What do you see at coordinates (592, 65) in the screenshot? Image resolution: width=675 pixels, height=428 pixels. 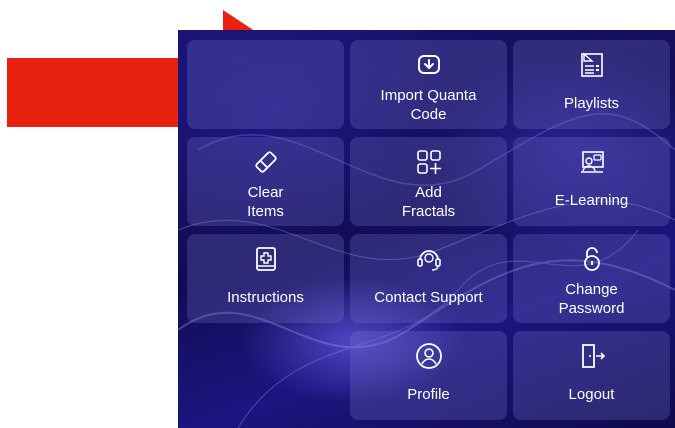 I see `playlist-icon` at bounding box center [592, 65].